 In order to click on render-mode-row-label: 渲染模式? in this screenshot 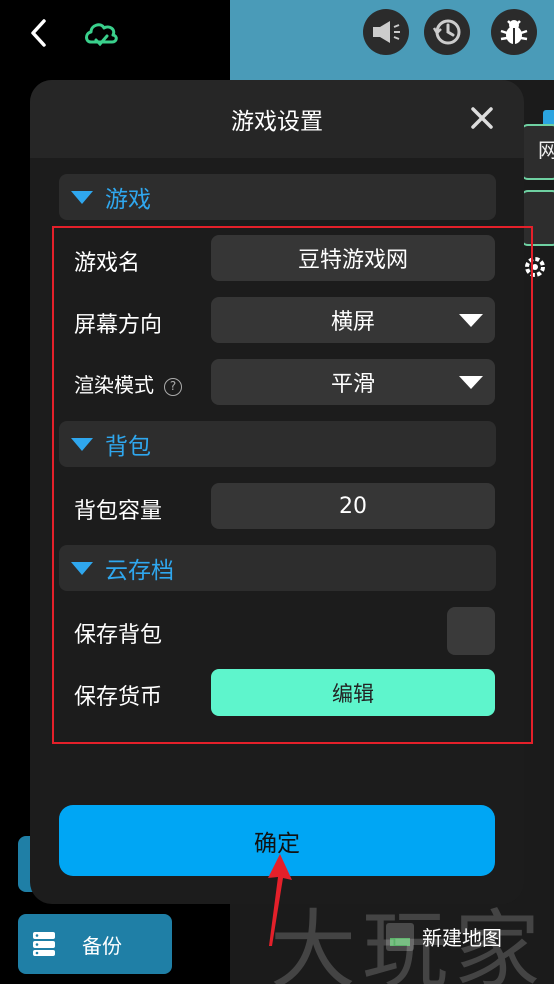, I will do `click(128, 383)`.